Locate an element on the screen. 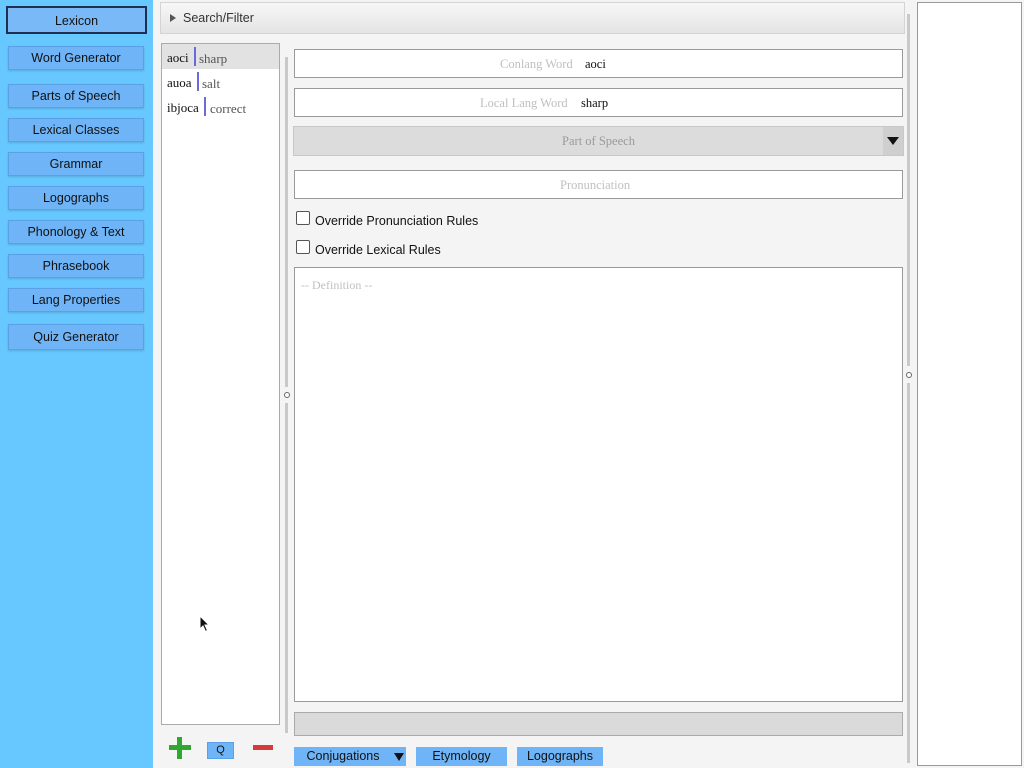 This screenshot has height=768, width=1024. nav-lexical-classes-button: Lexical Classes is located at coordinates (76, 130).